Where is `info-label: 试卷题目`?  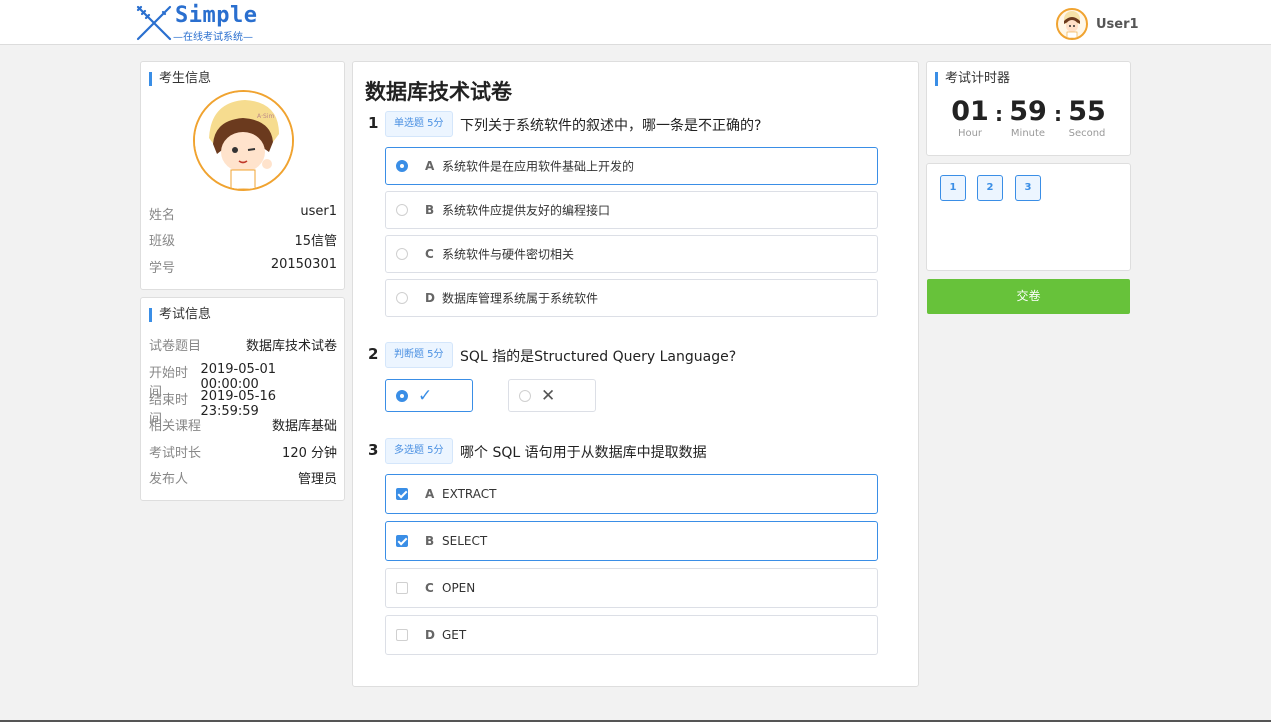 info-label: 试卷题目 is located at coordinates (175, 346).